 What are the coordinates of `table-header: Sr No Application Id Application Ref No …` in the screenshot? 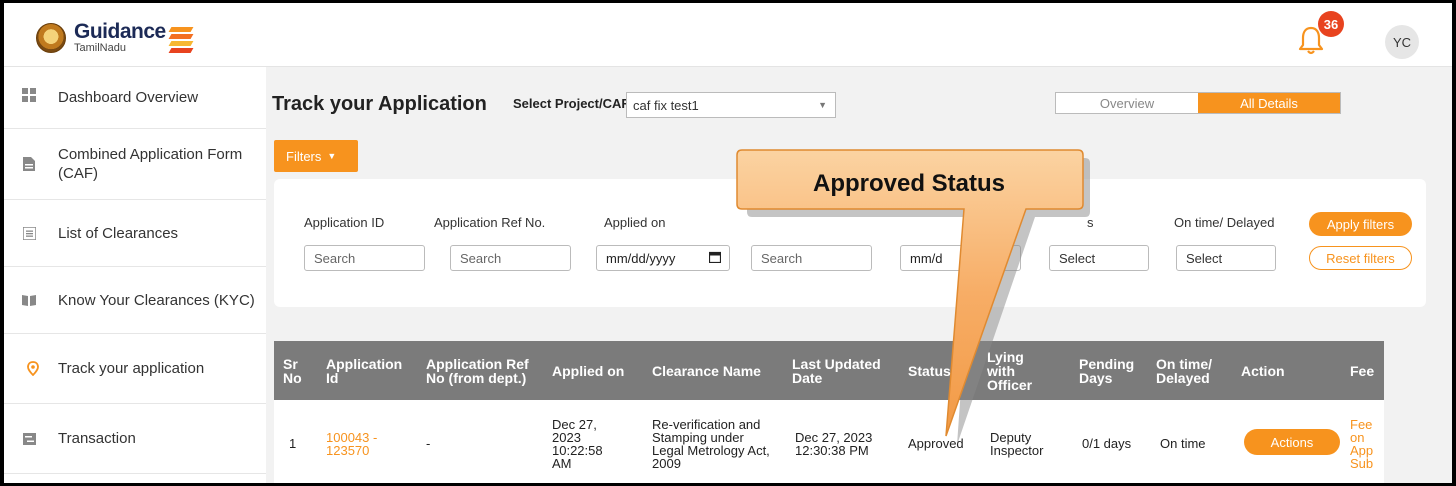 It's located at (829, 370).